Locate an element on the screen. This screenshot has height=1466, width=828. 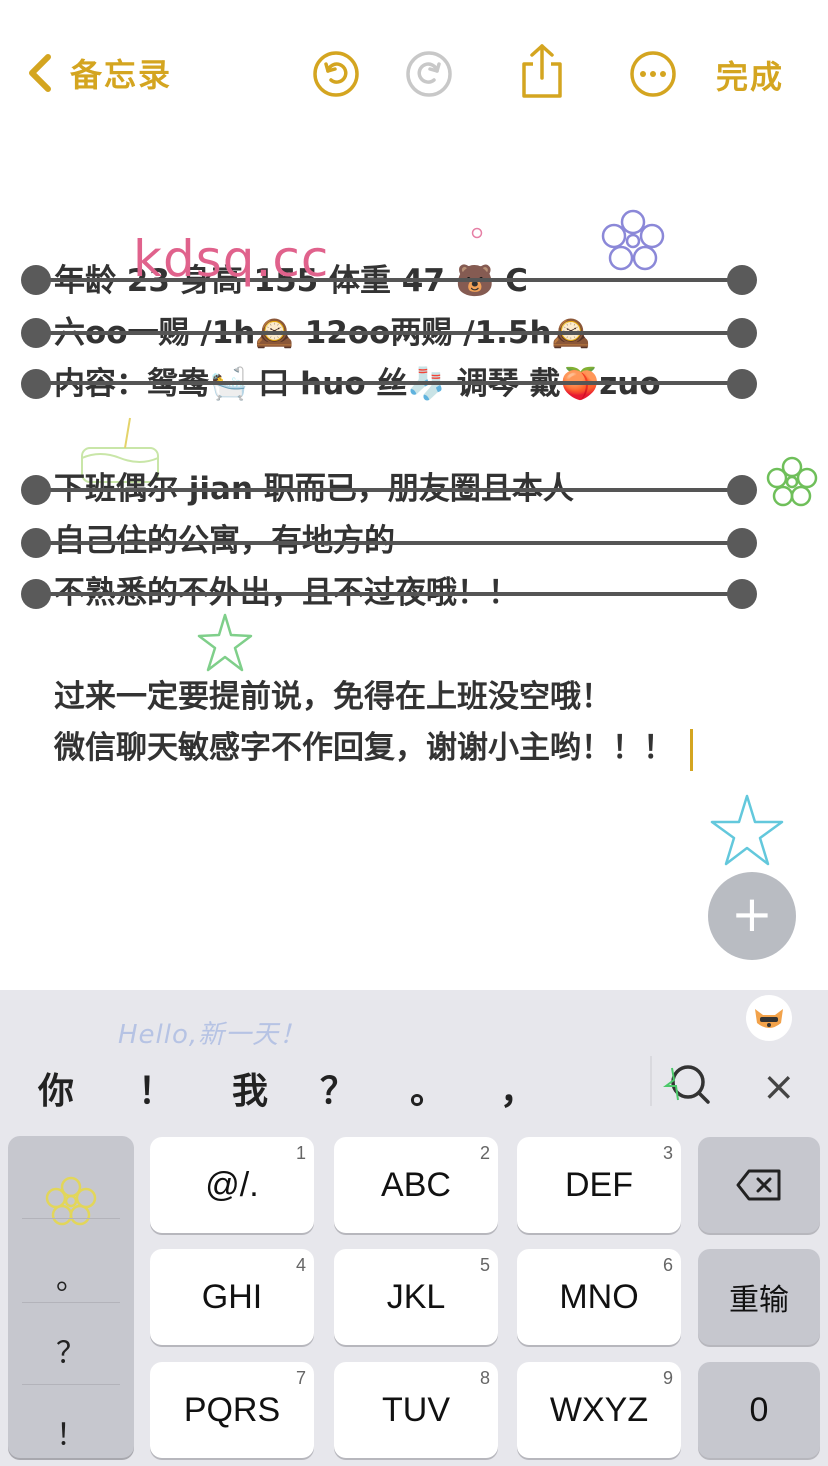
key-label: 重输 is located at coordinates (759, 1300).